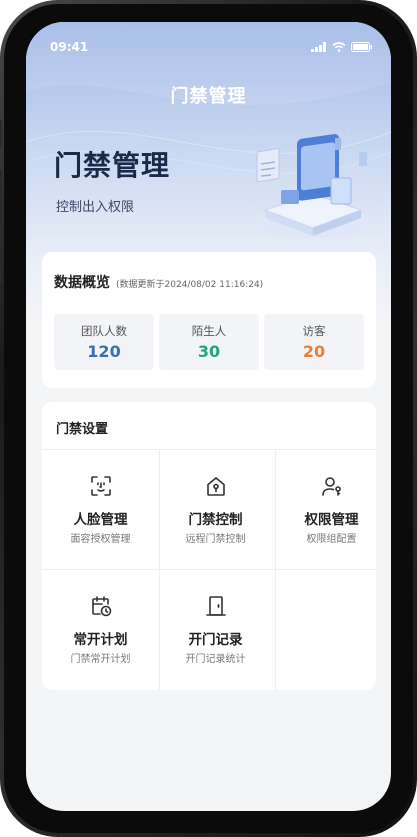 Image resolution: width=417 pixels, height=837 pixels. Describe the element at coordinates (100, 539) in the screenshot. I see `item-subtitle: 面容授权管理` at that location.